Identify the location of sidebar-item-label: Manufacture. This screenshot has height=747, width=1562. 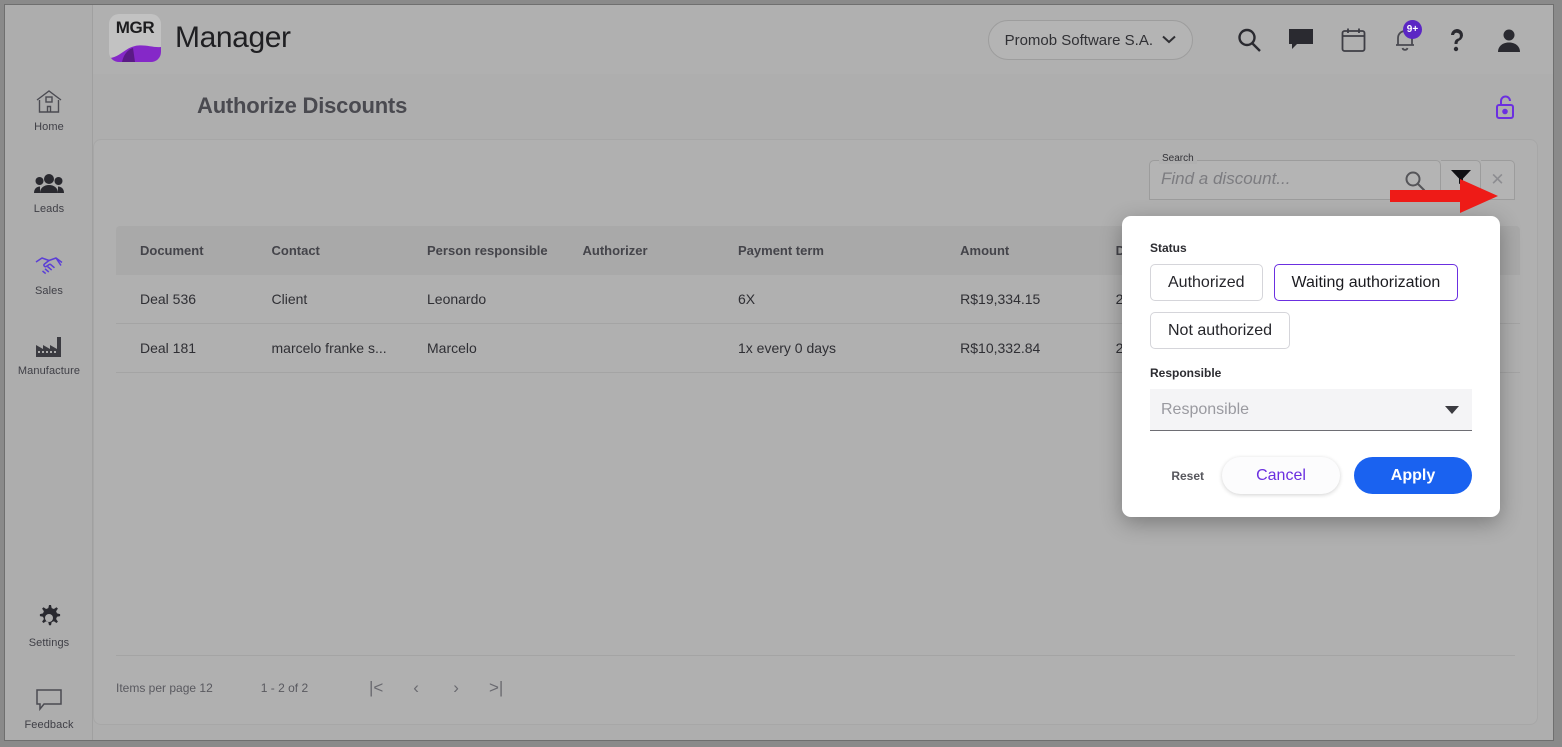
(49, 371).